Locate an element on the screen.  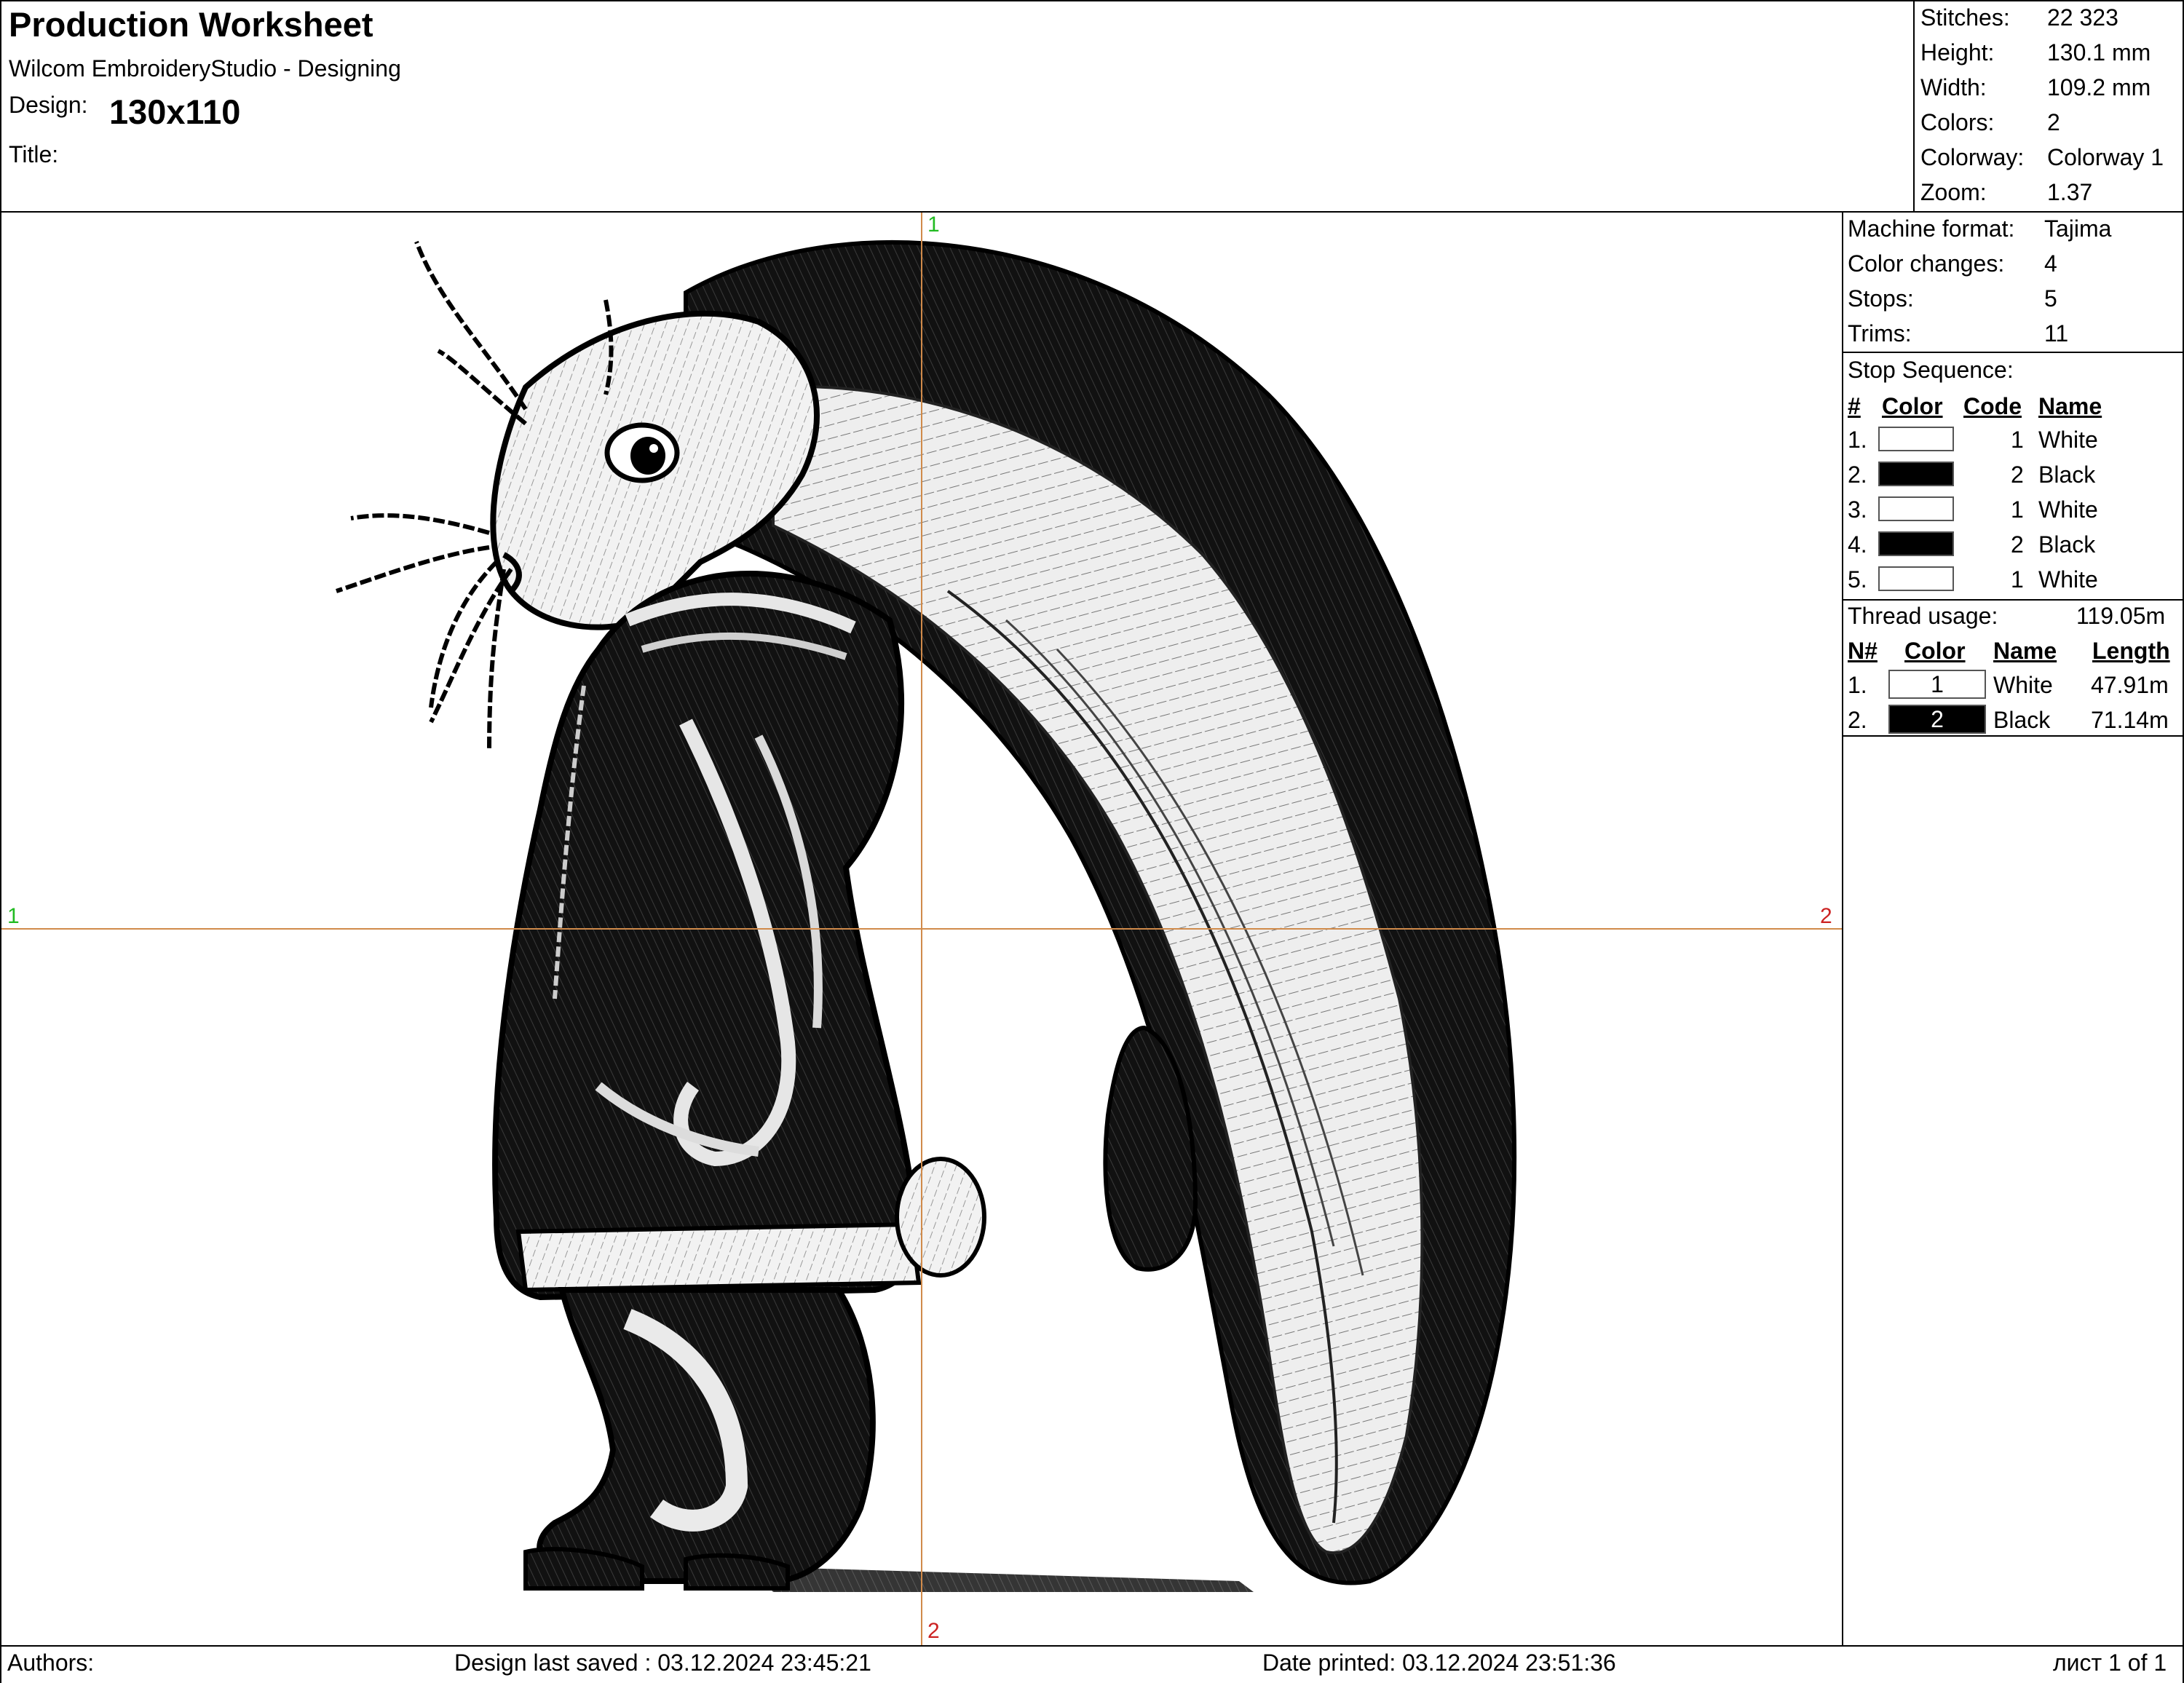
page-title: Production Worksheet is located at coordinates (191, 24).